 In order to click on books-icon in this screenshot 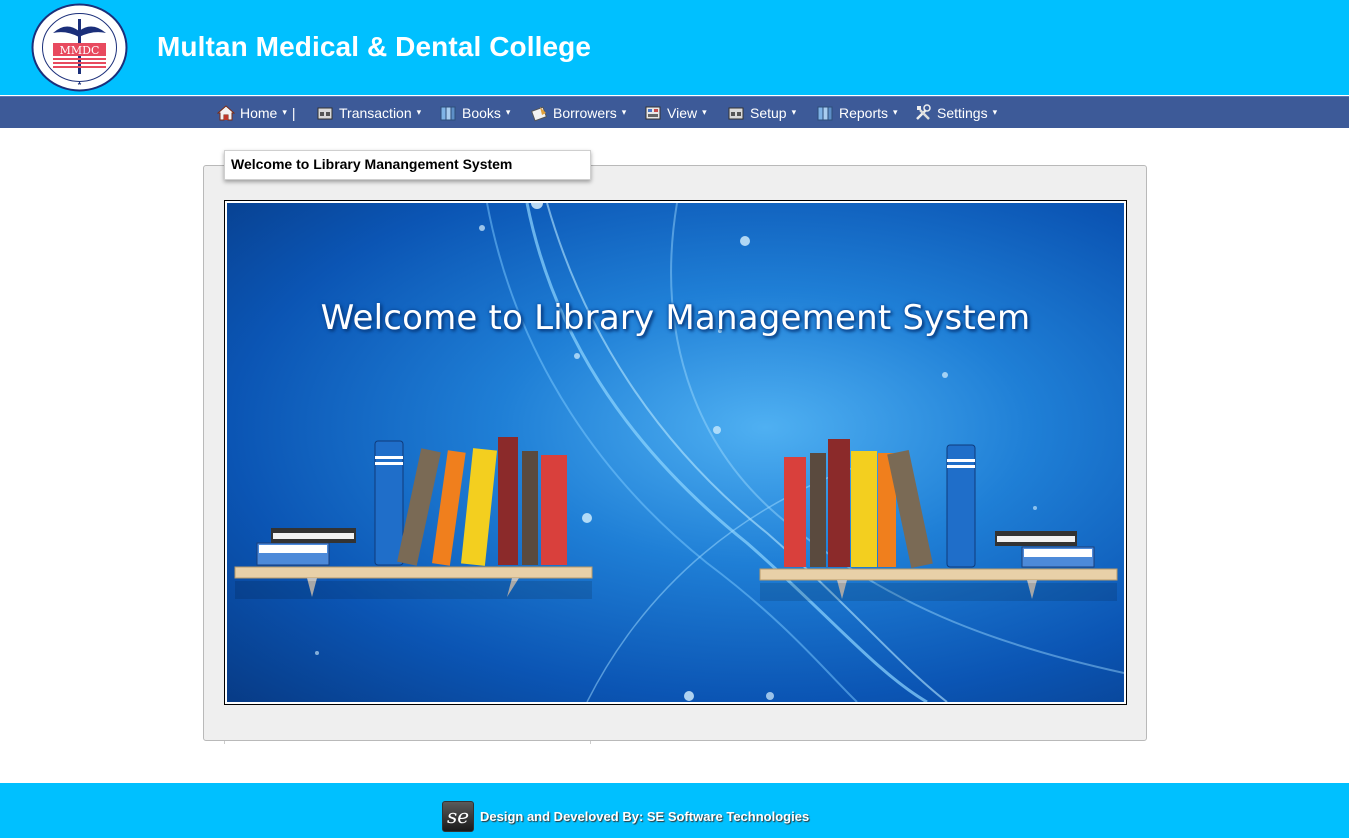, I will do `click(448, 113)`.